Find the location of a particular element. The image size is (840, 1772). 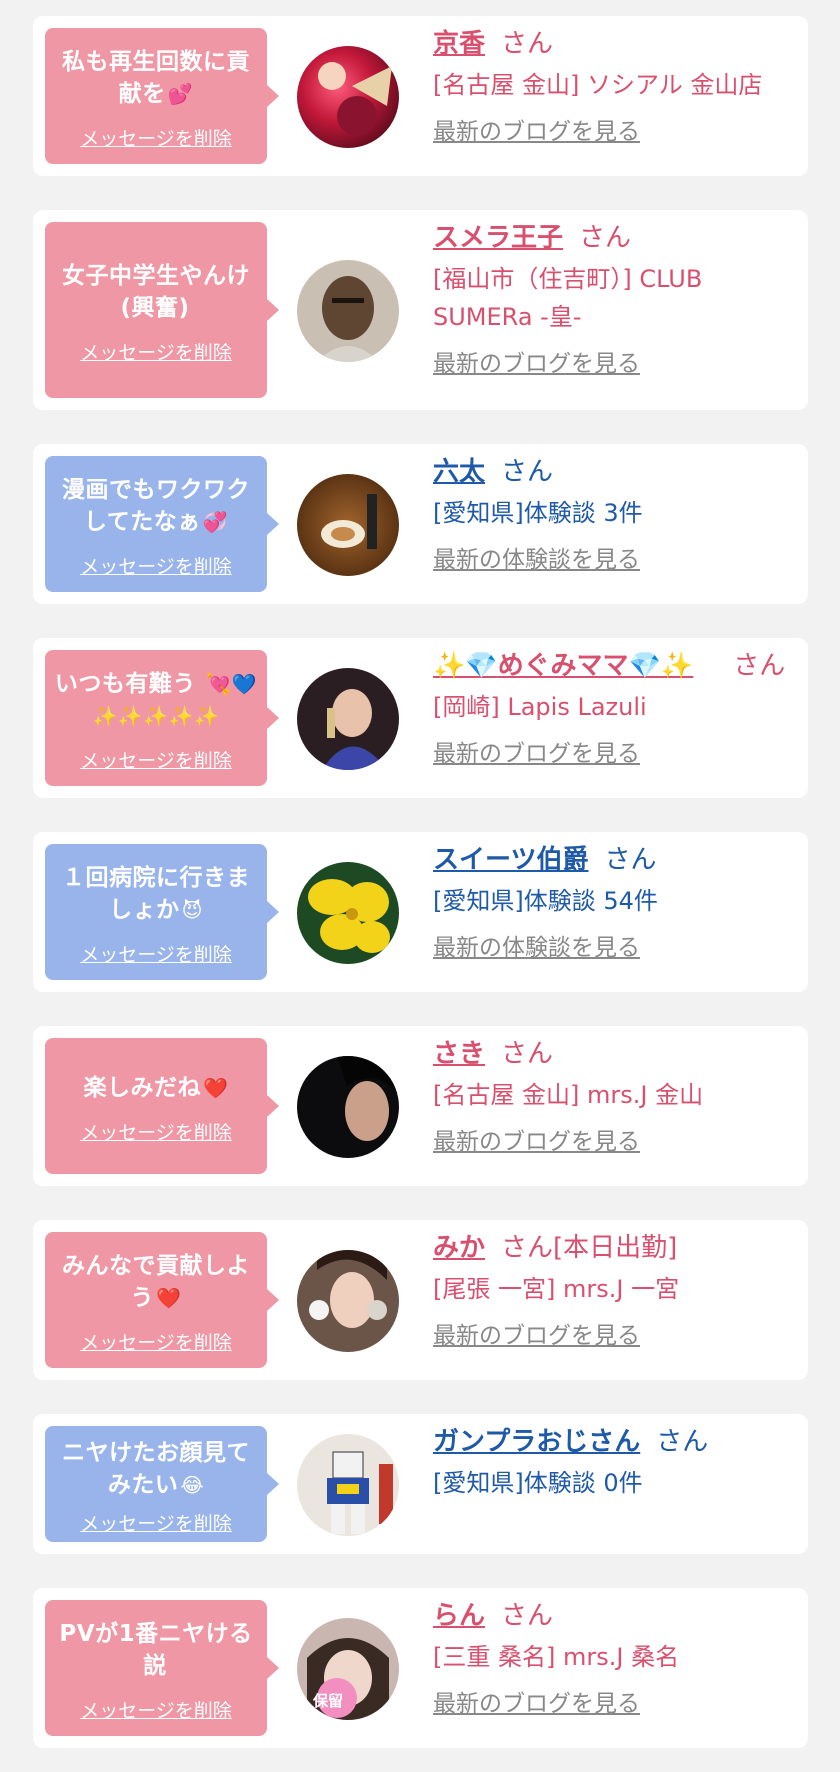

message-bubble: ニヤけたお顔見てみたい 😂 メッセージを削除 is located at coordinates (162, 1484).